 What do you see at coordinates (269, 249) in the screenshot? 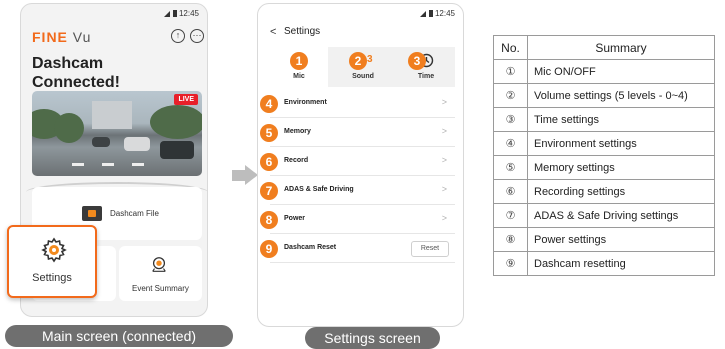
I see `callout-badge-9: 9` at bounding box center [269, 249].